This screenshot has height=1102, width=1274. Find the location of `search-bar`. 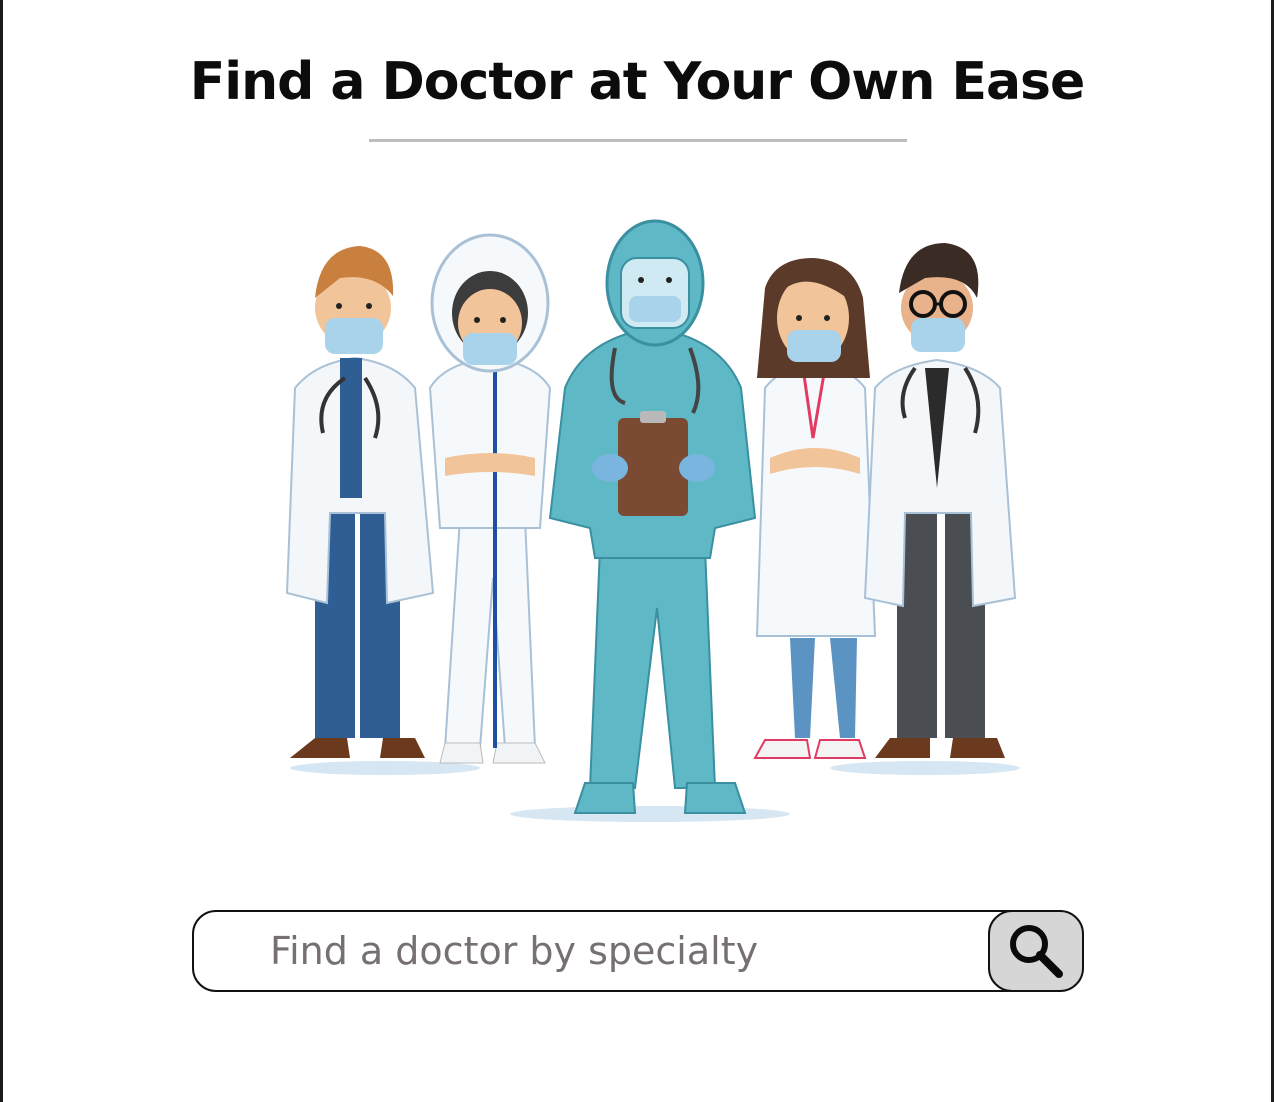

search-bar is located at coordinates (638, 951).